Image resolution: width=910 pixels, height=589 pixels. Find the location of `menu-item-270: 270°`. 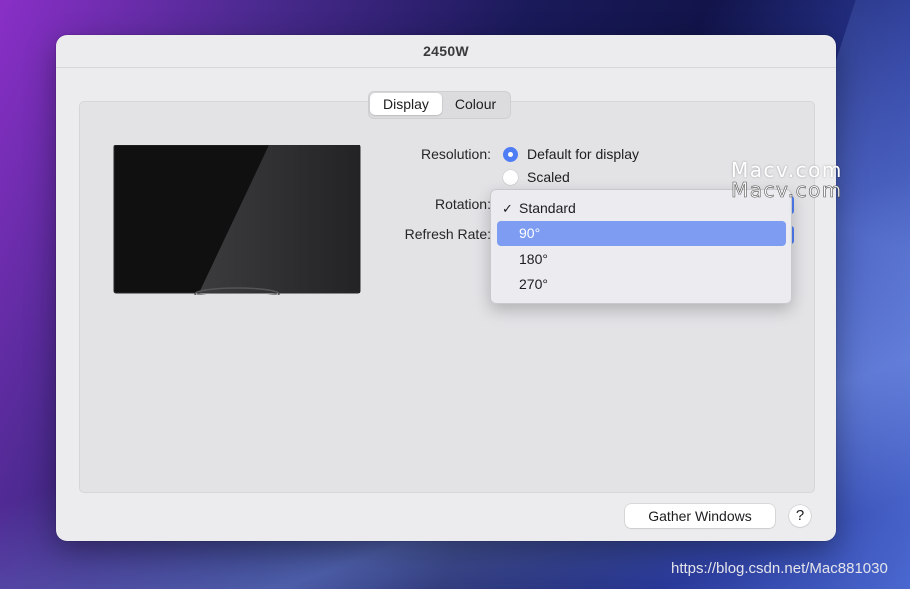

menu-item-270: 270° is located at coordinates (641, 284).